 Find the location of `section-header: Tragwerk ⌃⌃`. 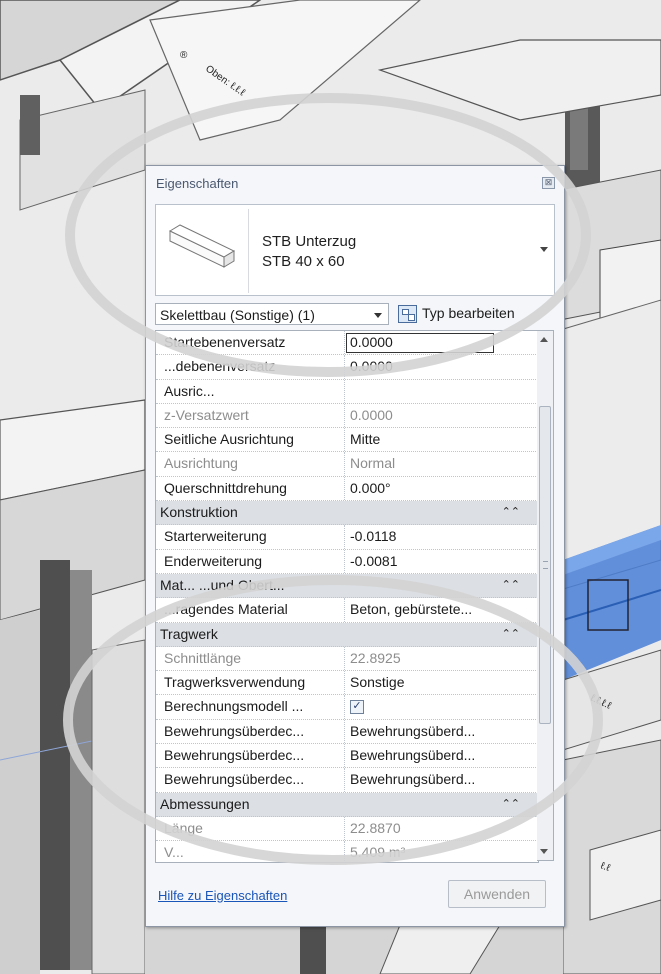

section-header: Tragwerk ⌃⌃ is located at coordinates (347, 634).